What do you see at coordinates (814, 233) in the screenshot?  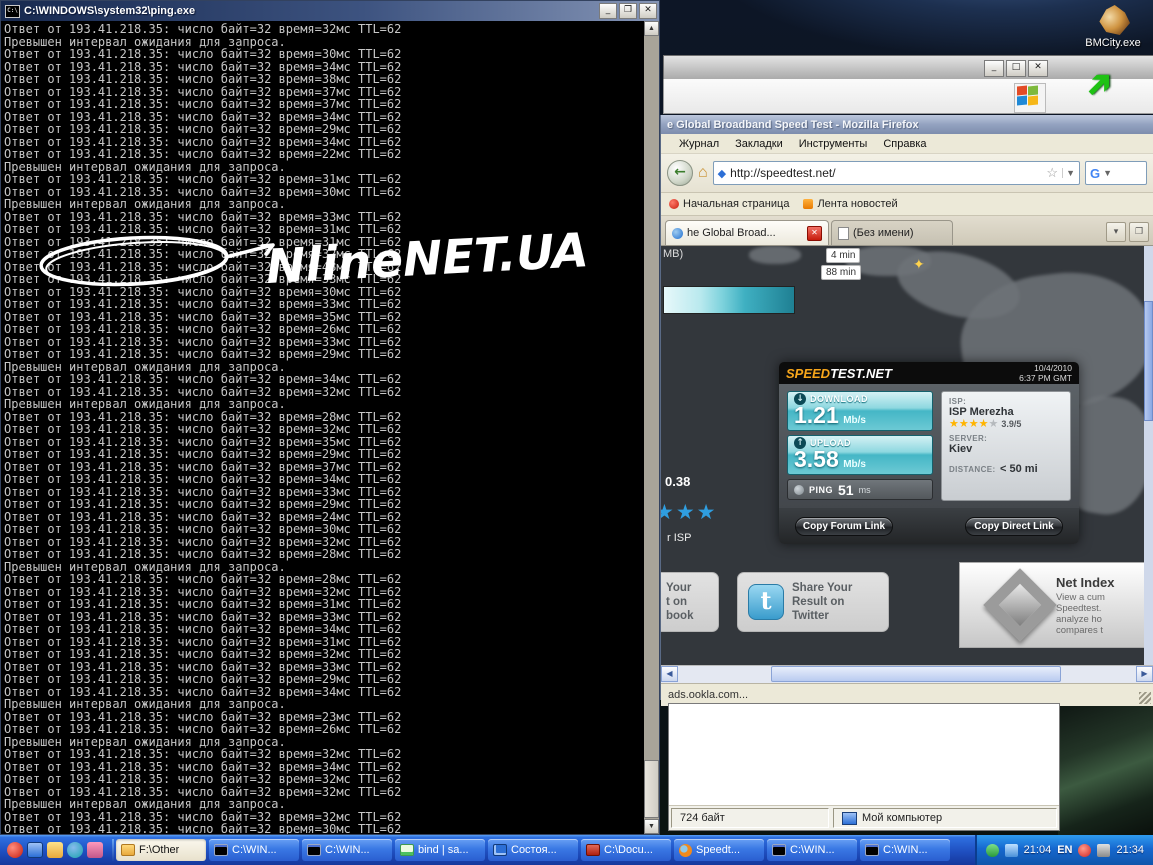 I see `tab-close-button: ✕` at bounding box center [814, 233].